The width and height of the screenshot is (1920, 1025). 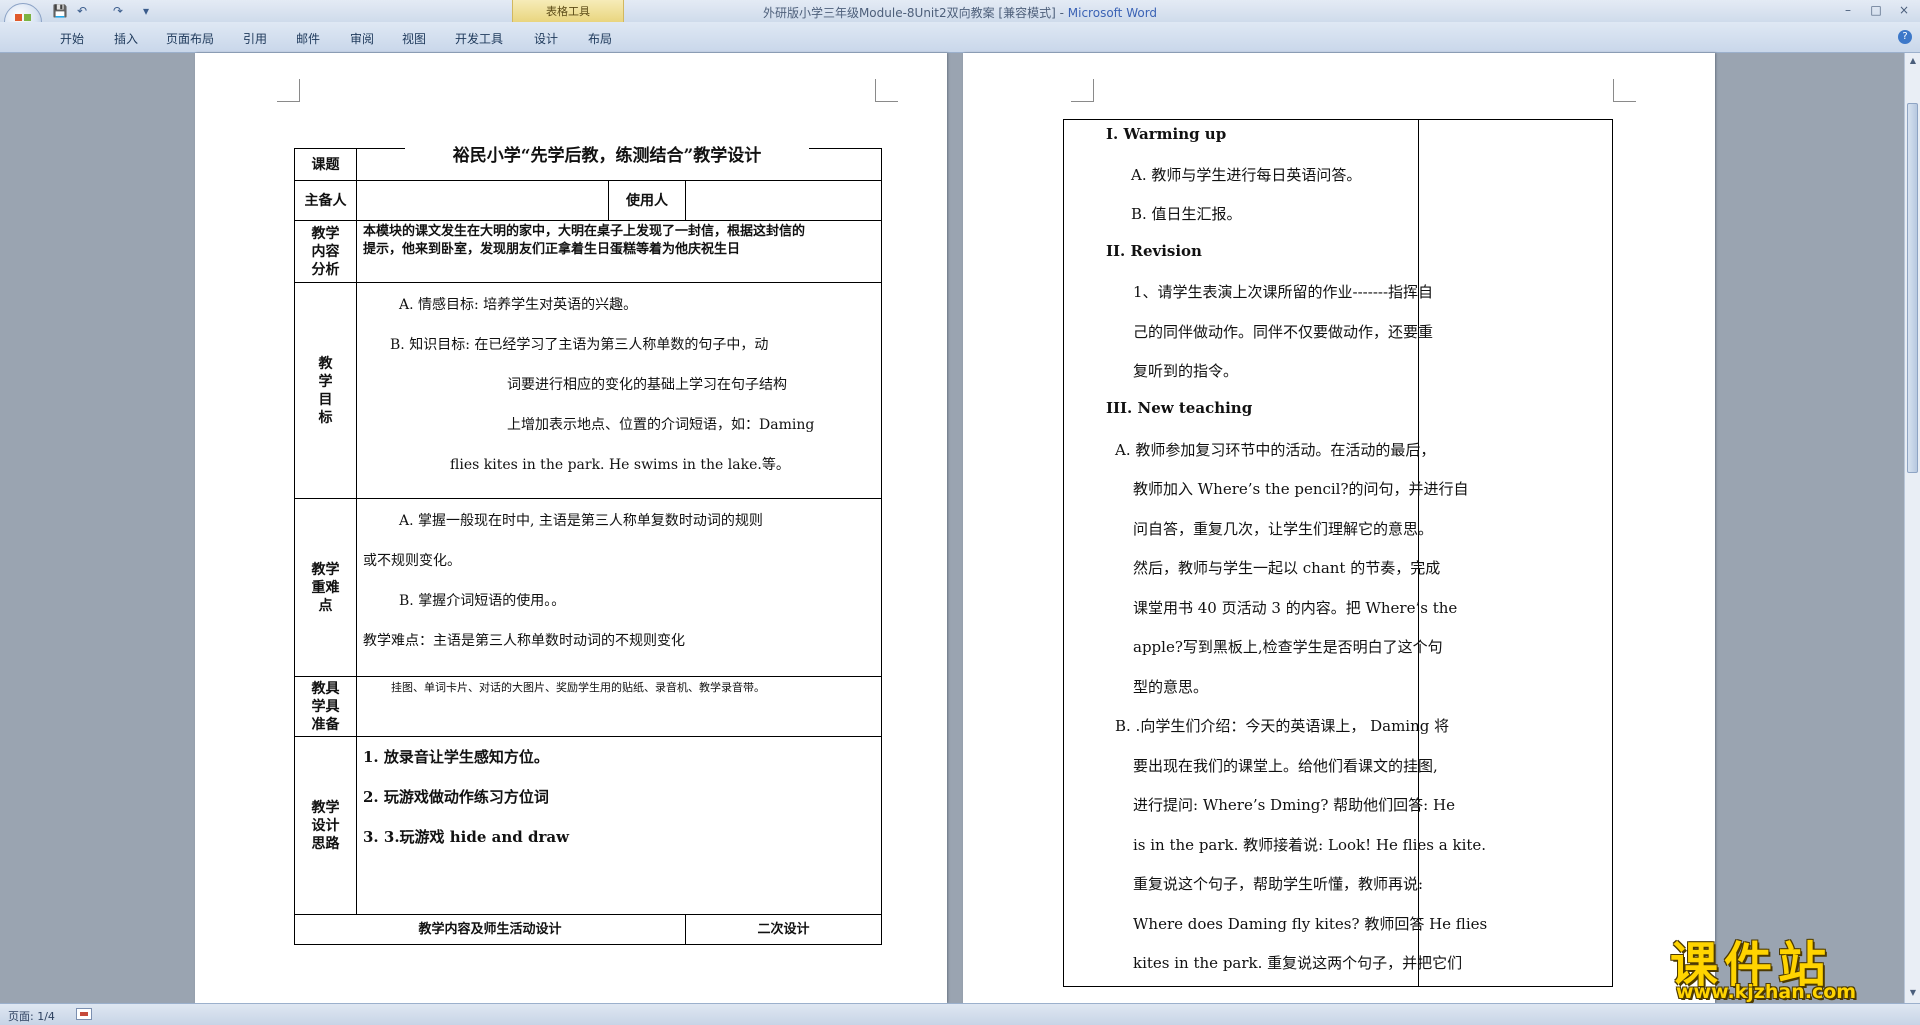 What do you see at coordinates (1301, 489) in the screenshot?
I see `p2-line-9: 教师加入 Where’s the pencil?的问句，并进行自` at bounding box center [1301, 489].